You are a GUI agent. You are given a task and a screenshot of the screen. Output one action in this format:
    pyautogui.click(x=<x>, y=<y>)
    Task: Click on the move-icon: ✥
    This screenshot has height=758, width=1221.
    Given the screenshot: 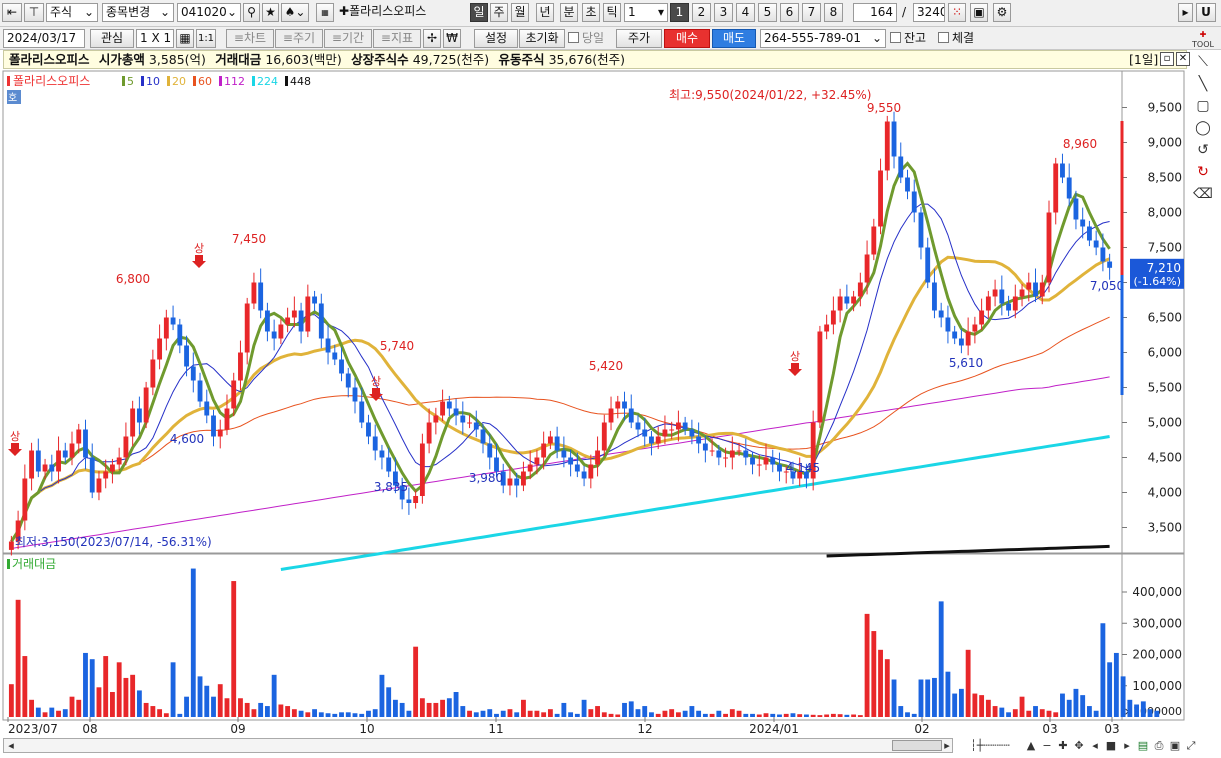 What is the action you would take?
    pyautogui.click(x=1079, y=745)
    